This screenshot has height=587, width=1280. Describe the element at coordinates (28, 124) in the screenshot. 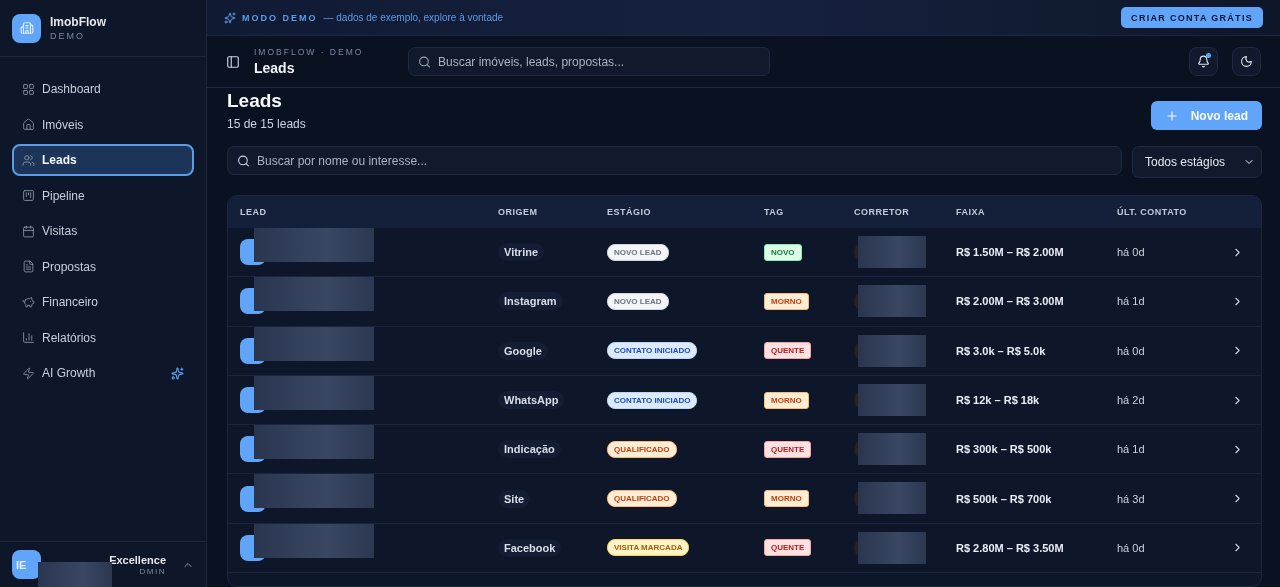

I see `house-icon` at that location.